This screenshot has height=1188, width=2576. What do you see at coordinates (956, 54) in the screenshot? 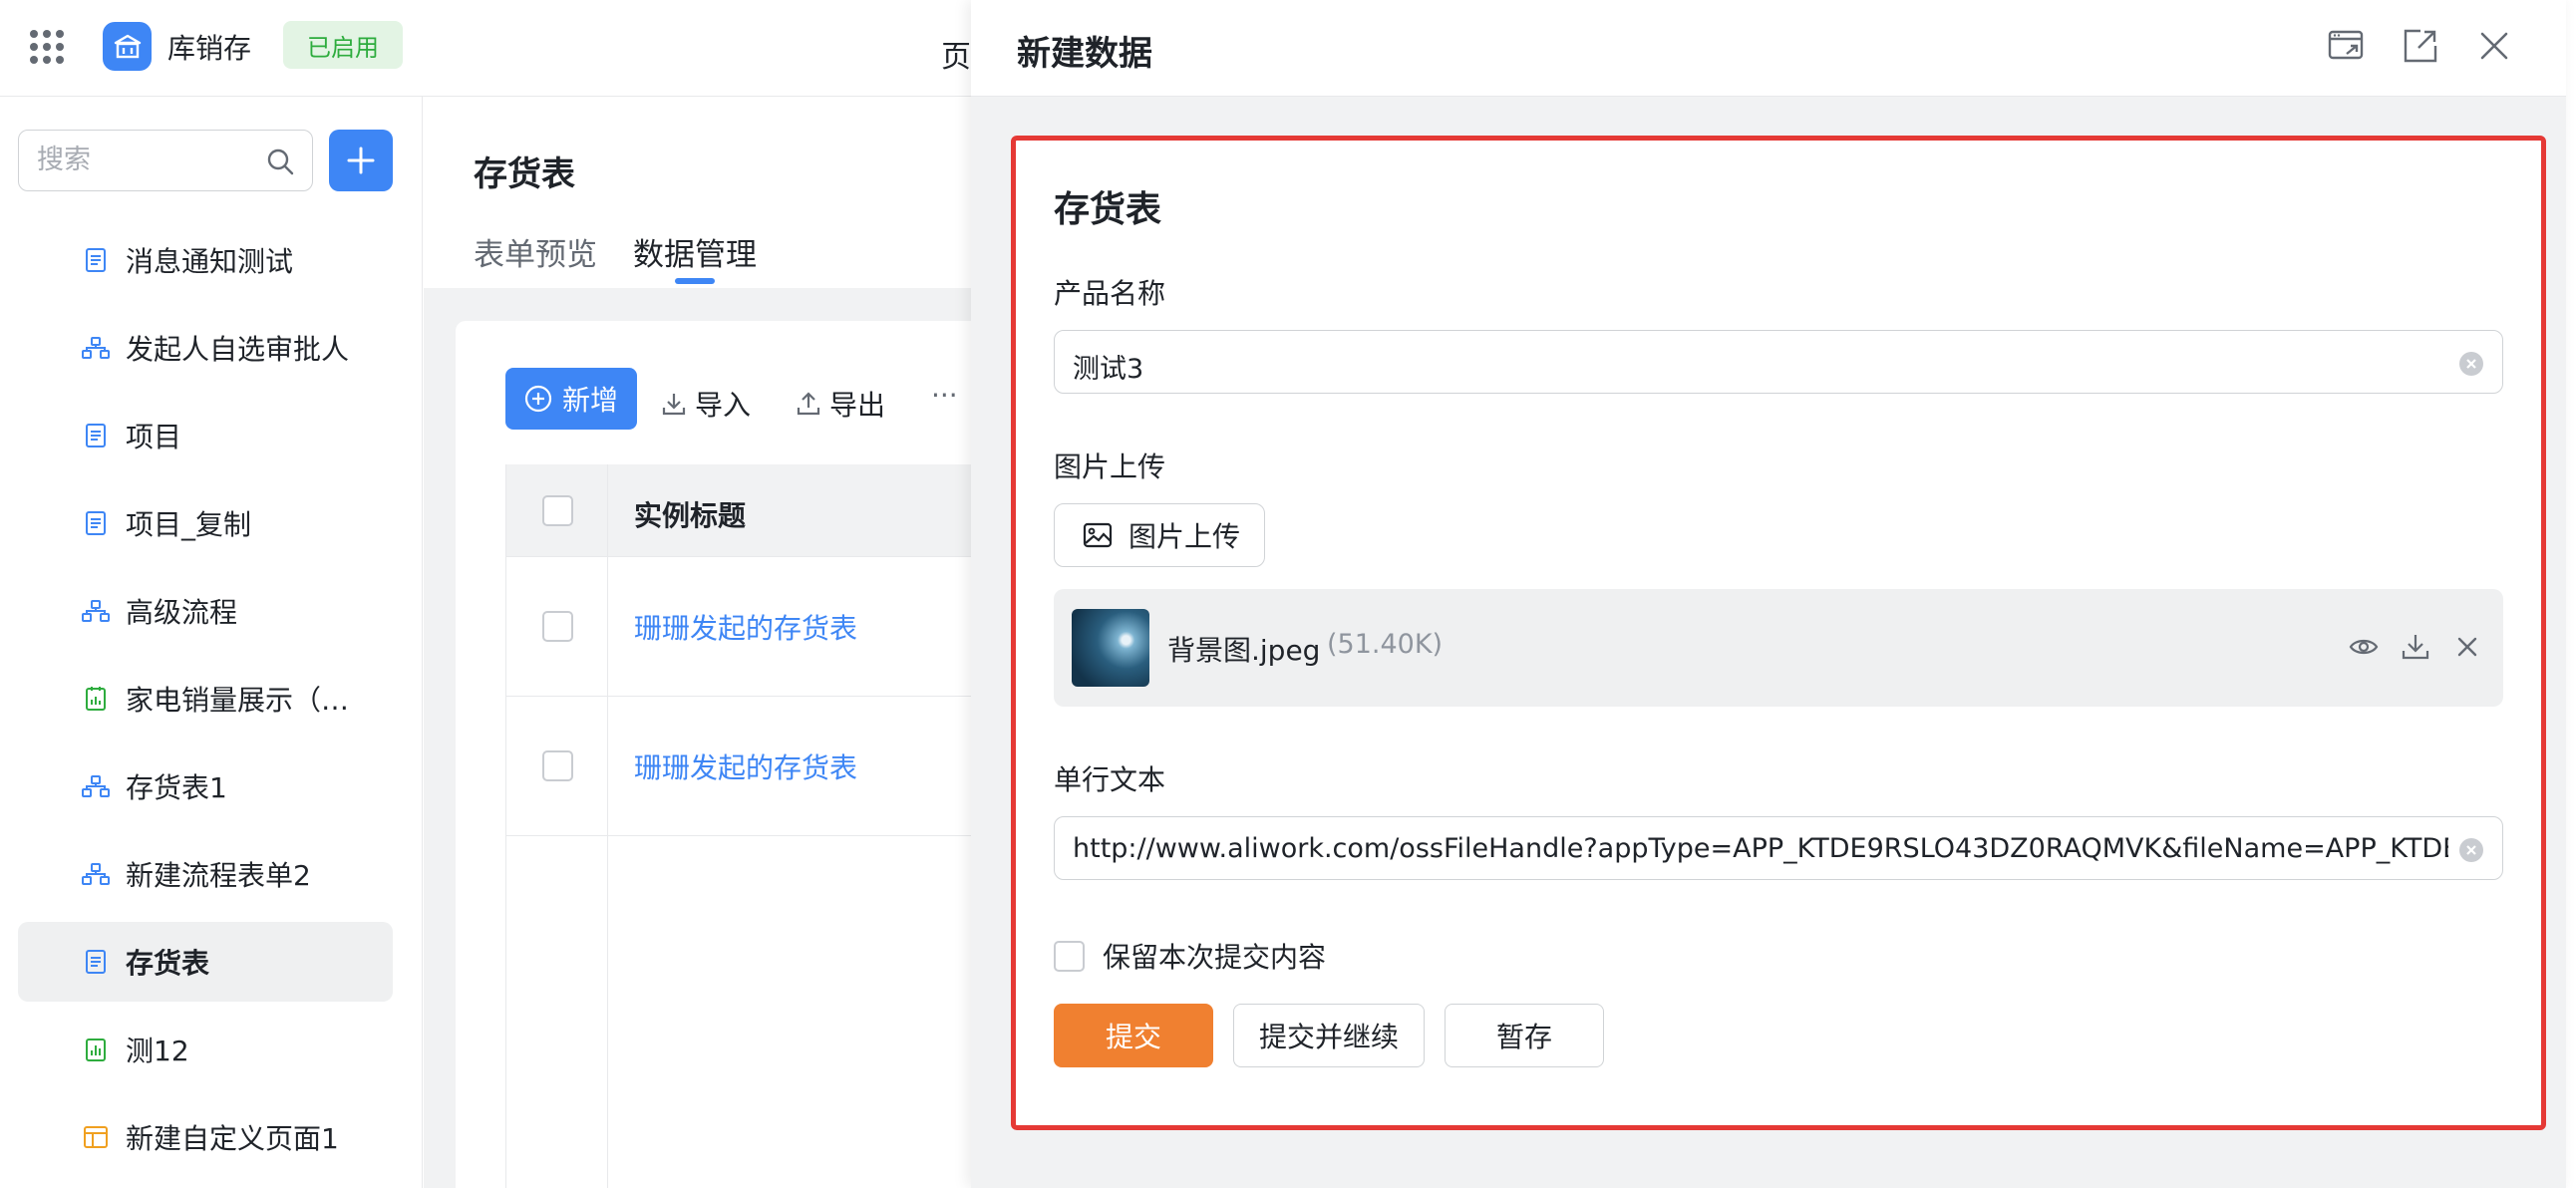
I see `page-nav-label: 页` at bounding box center [956, 54].